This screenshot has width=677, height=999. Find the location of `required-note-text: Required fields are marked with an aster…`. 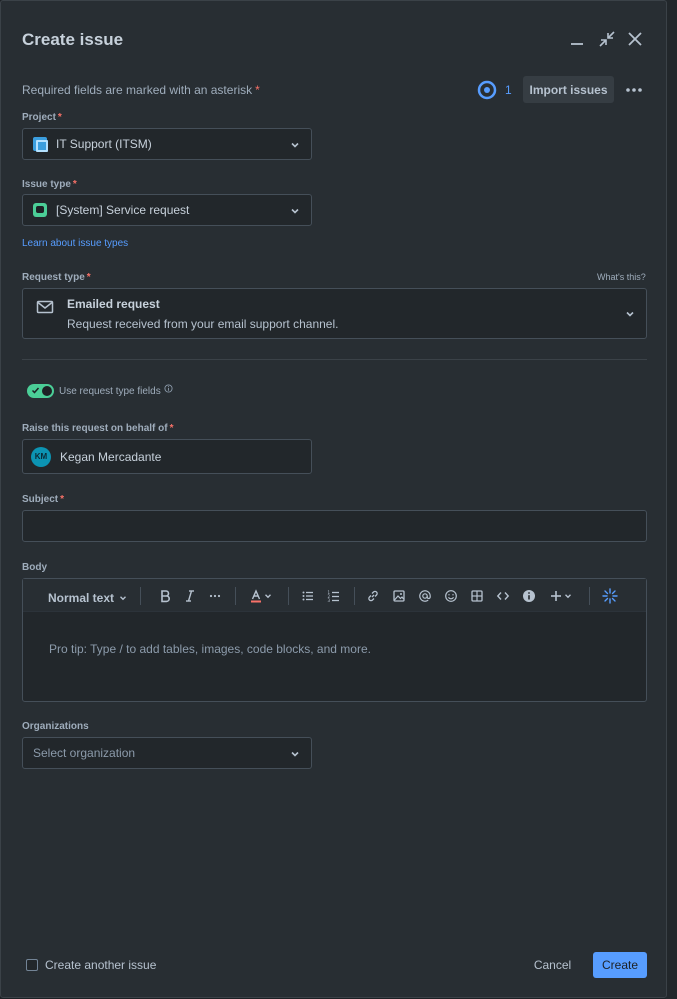

required-note-text: Required fields are marked with an aster… is located at coordinates (137, 90).